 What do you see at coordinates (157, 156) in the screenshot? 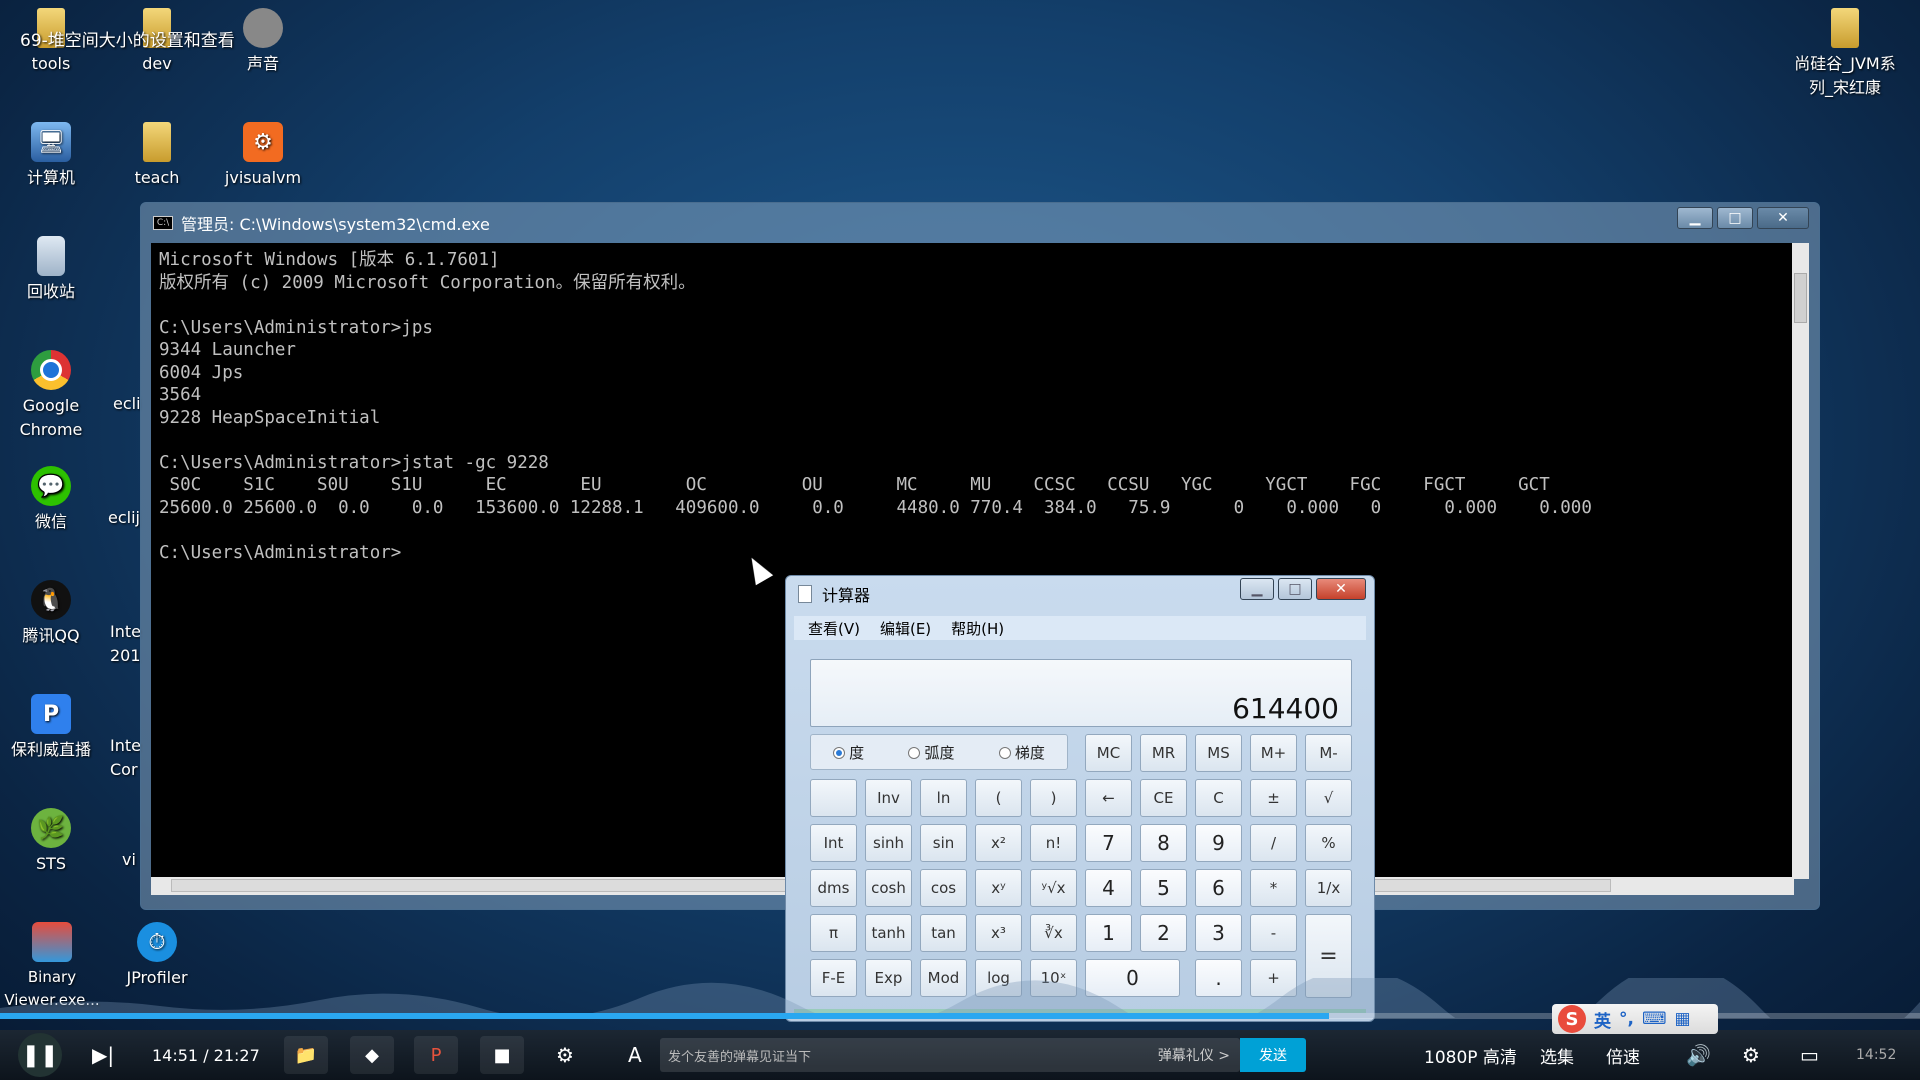
I see `desktop-icon-teach: teach` at bounding box center [157, 156].